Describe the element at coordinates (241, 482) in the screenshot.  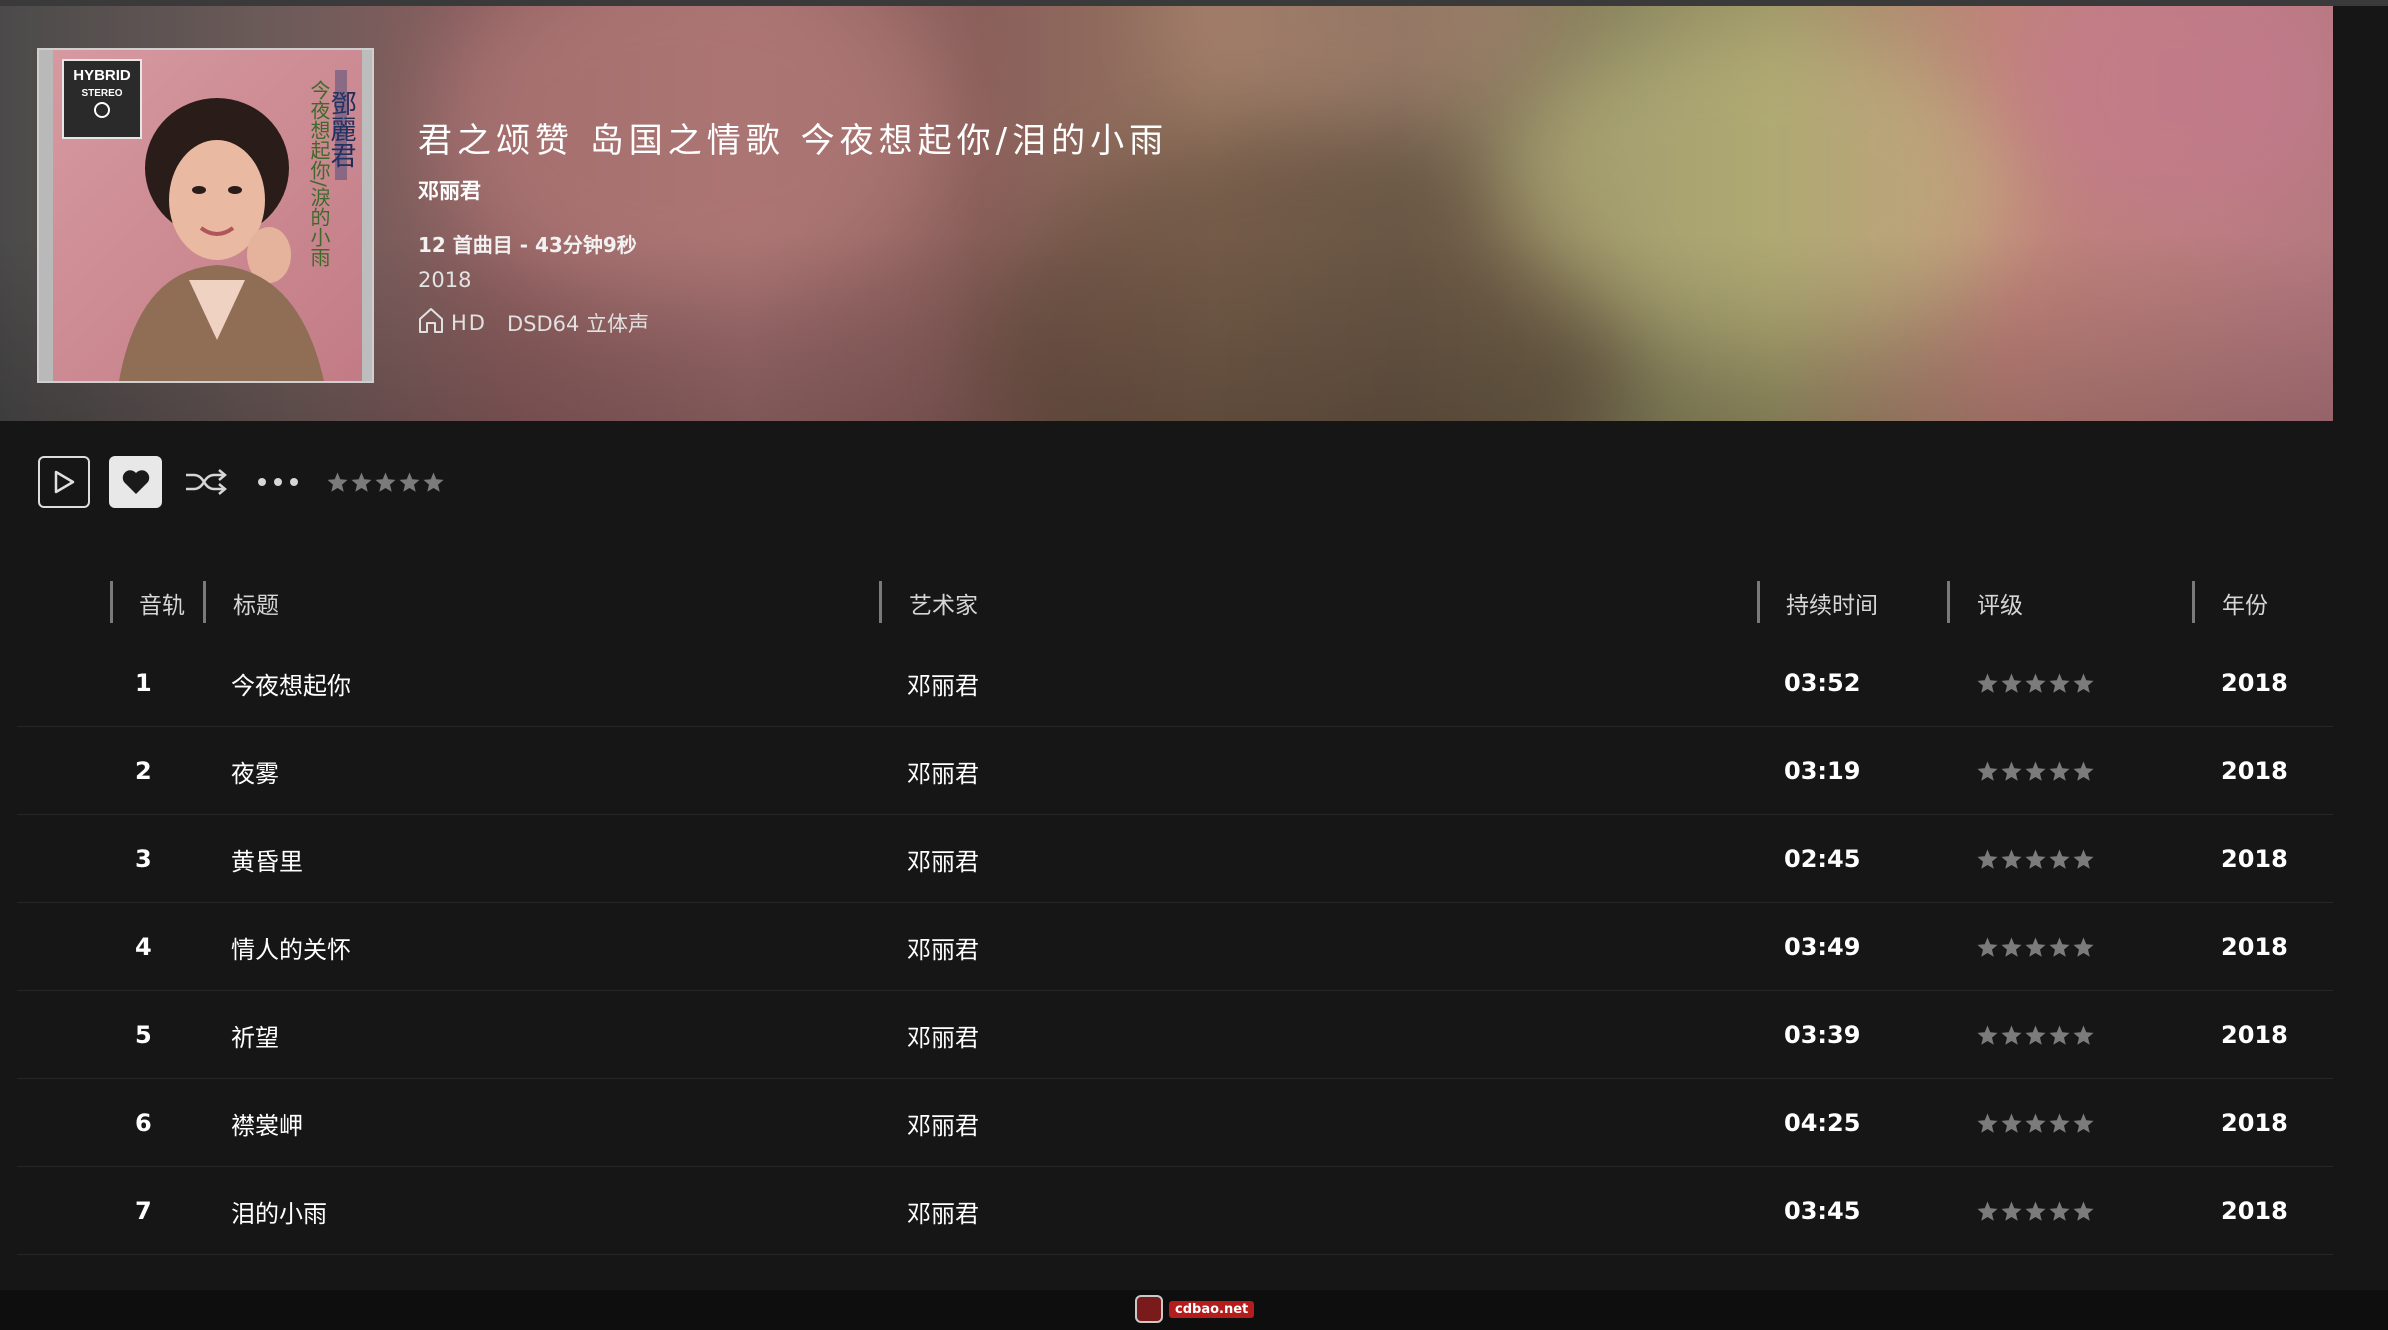
I see `album-controls` at that location.